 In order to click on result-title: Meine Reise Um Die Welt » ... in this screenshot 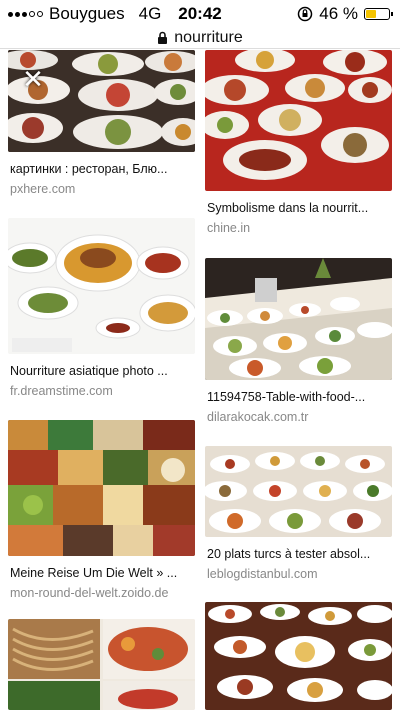, I will do `click(102, 573)`.